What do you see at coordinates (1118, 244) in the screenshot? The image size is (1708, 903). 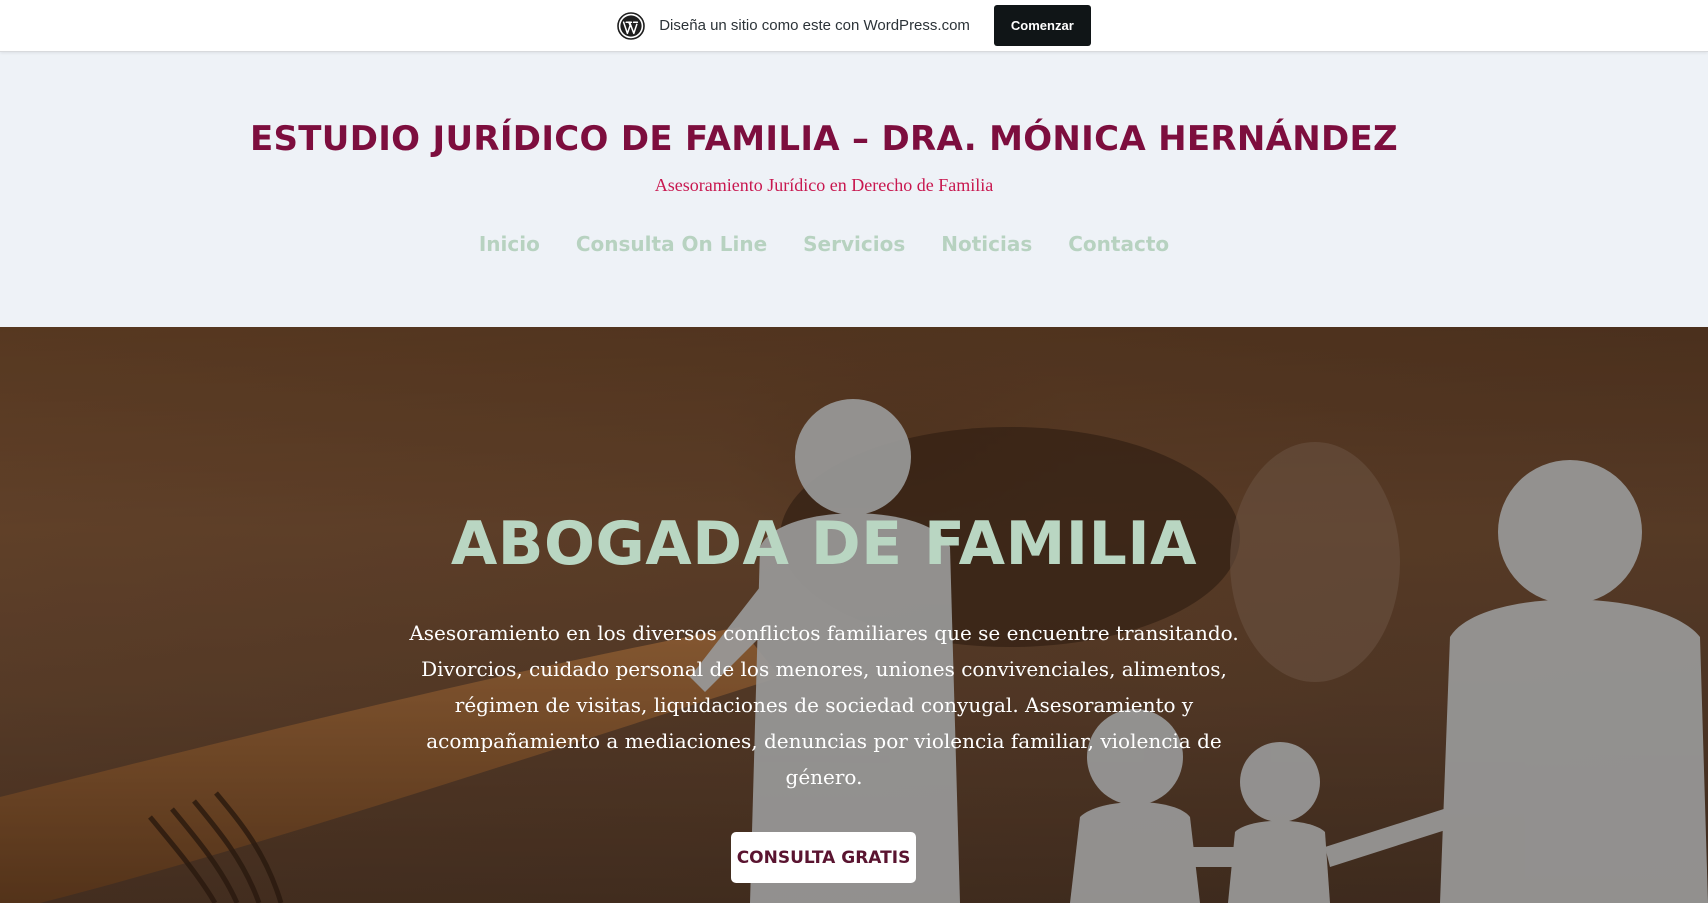 I see `nav-item-contacto: Contacto` at bounding box center [1118, 244].